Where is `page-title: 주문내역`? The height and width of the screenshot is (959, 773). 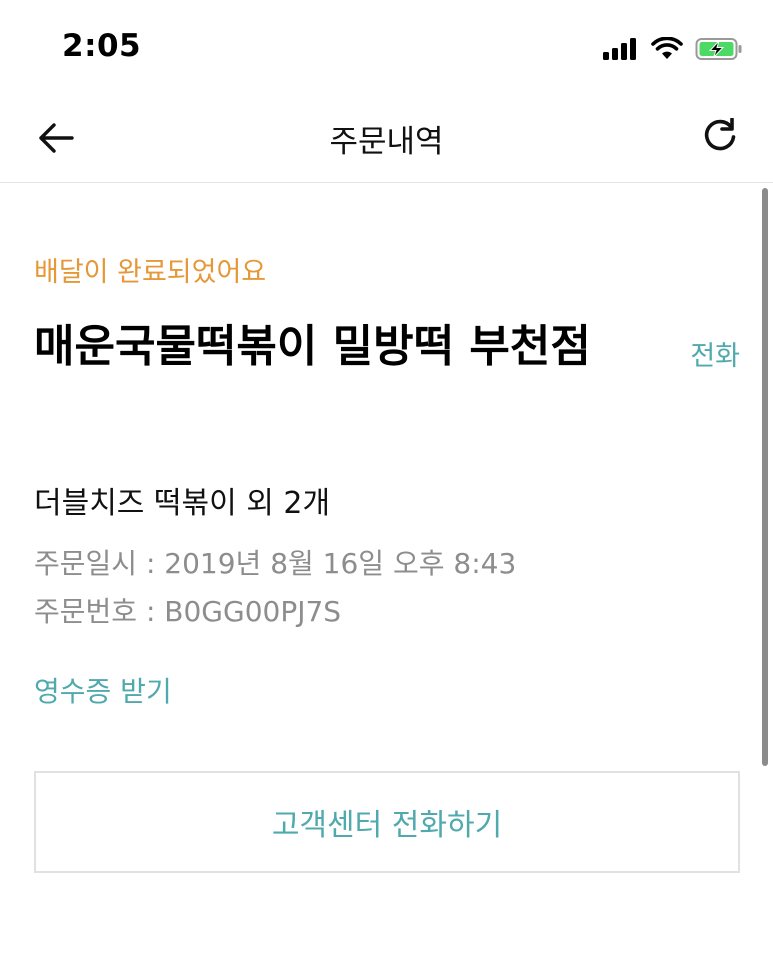 page-title: 주문내역 is located at coordinates (386, 142).